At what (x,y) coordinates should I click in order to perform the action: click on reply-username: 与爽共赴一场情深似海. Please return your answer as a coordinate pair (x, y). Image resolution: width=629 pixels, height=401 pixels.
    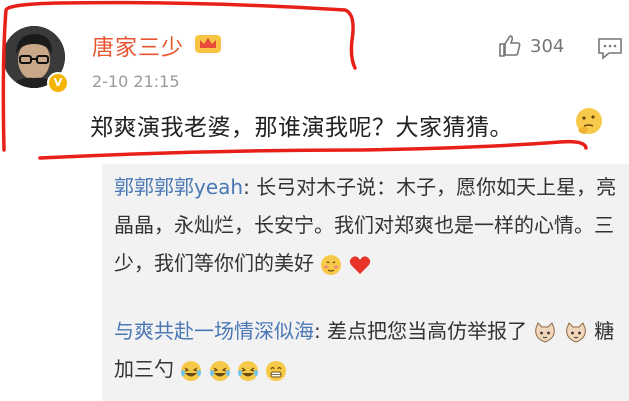
    Looking at the image, I should click on (214, 331).